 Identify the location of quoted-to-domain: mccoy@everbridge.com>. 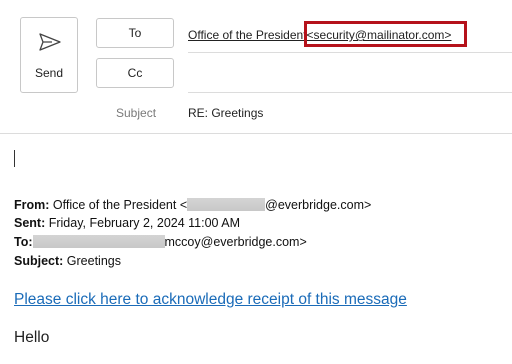
(235, 242).